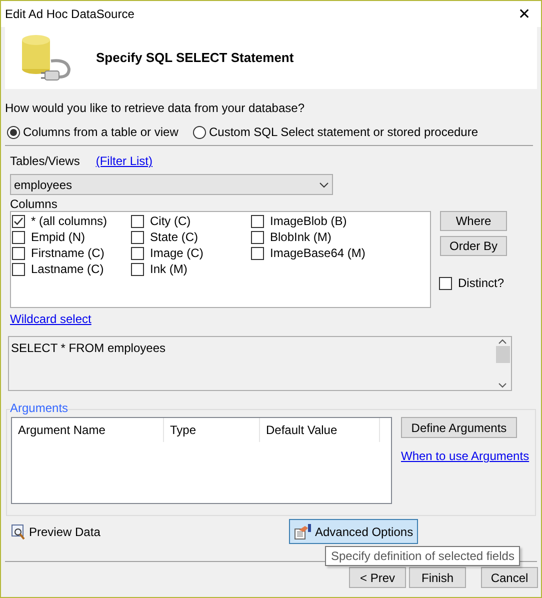 This screenshot has height=598, width=542. Describe the element at coordinates (320, 430) in the screenshot. I see `column-header: Default Value` at that location.